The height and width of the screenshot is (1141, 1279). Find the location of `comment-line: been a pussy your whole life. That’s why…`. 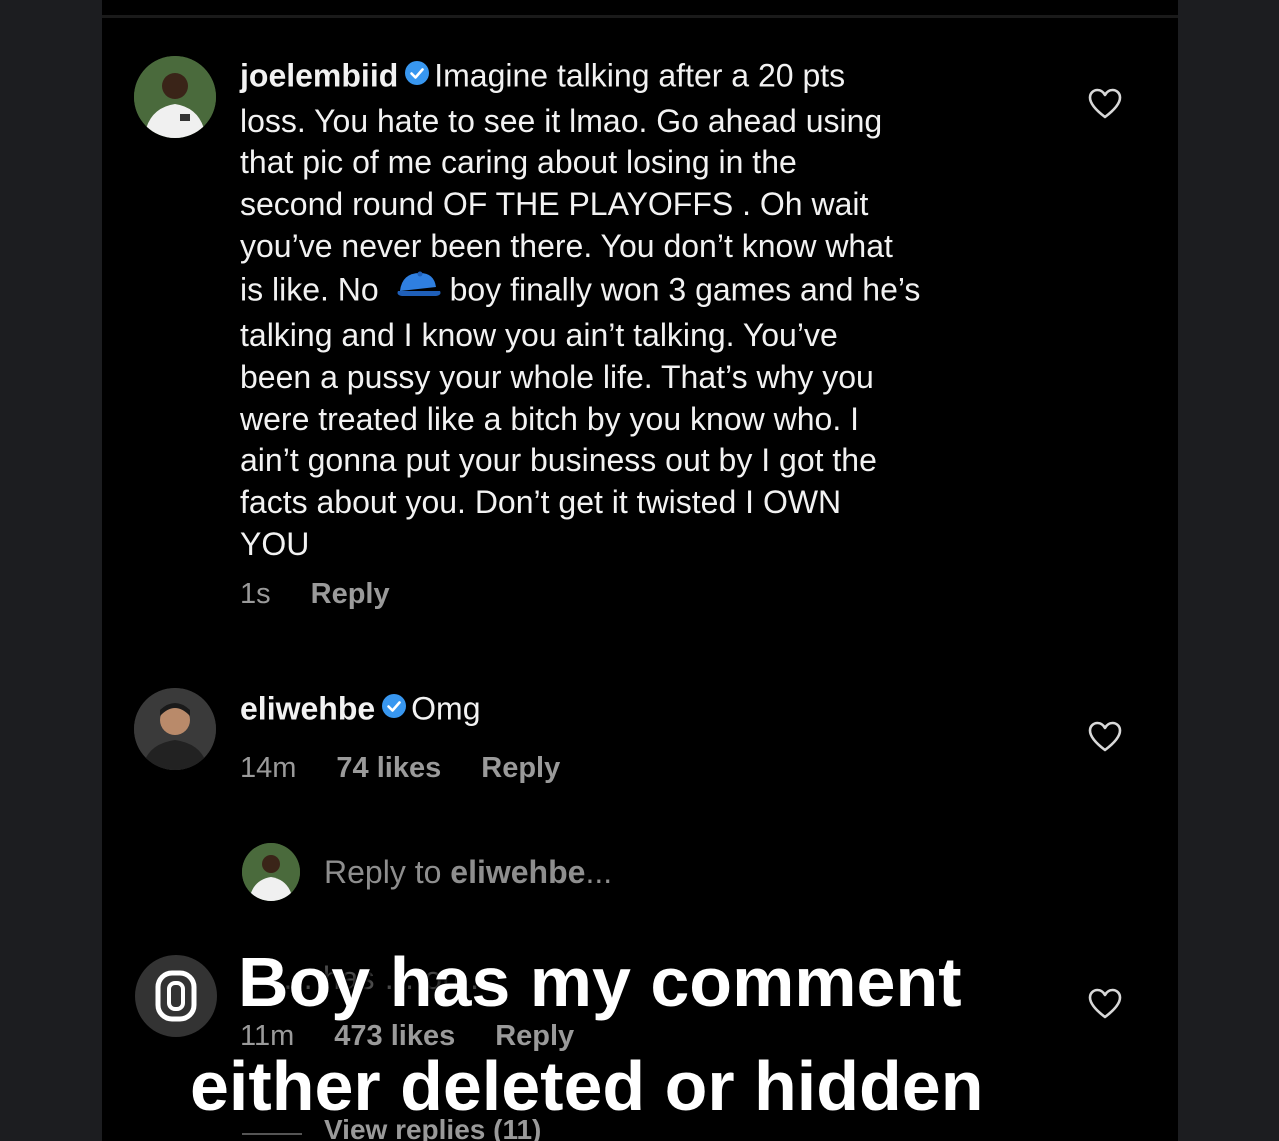

comment-line: been a pussy your whole life. That’s why… is located at coordinates (557, 376).